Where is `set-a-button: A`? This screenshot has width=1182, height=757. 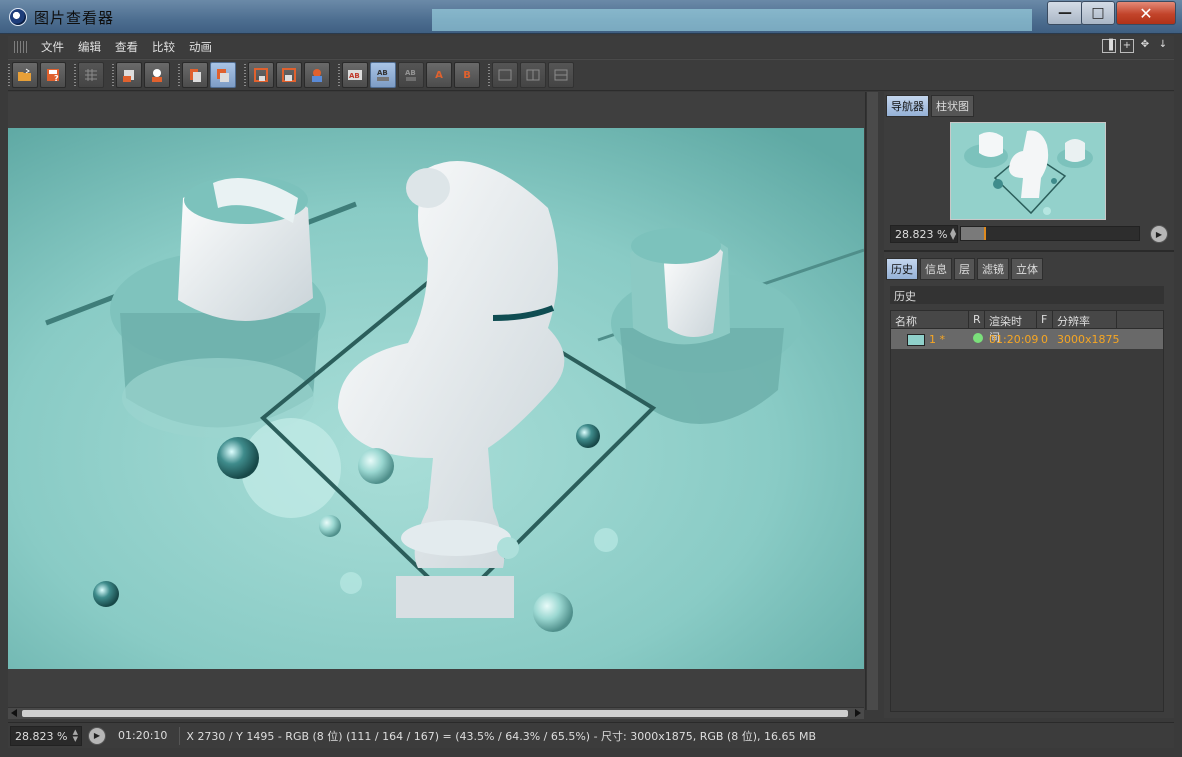
set-a-button: A is located at coordinates (439, 75).